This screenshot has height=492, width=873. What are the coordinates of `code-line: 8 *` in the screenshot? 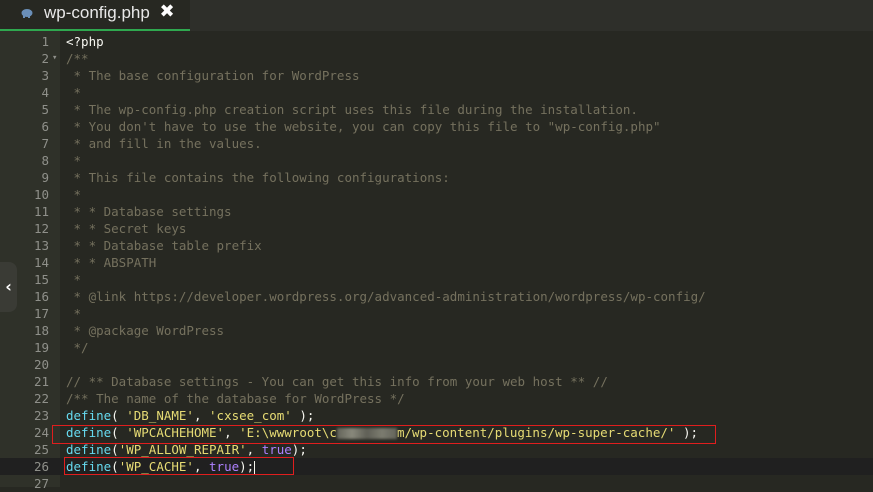 It's located at (436, 160).